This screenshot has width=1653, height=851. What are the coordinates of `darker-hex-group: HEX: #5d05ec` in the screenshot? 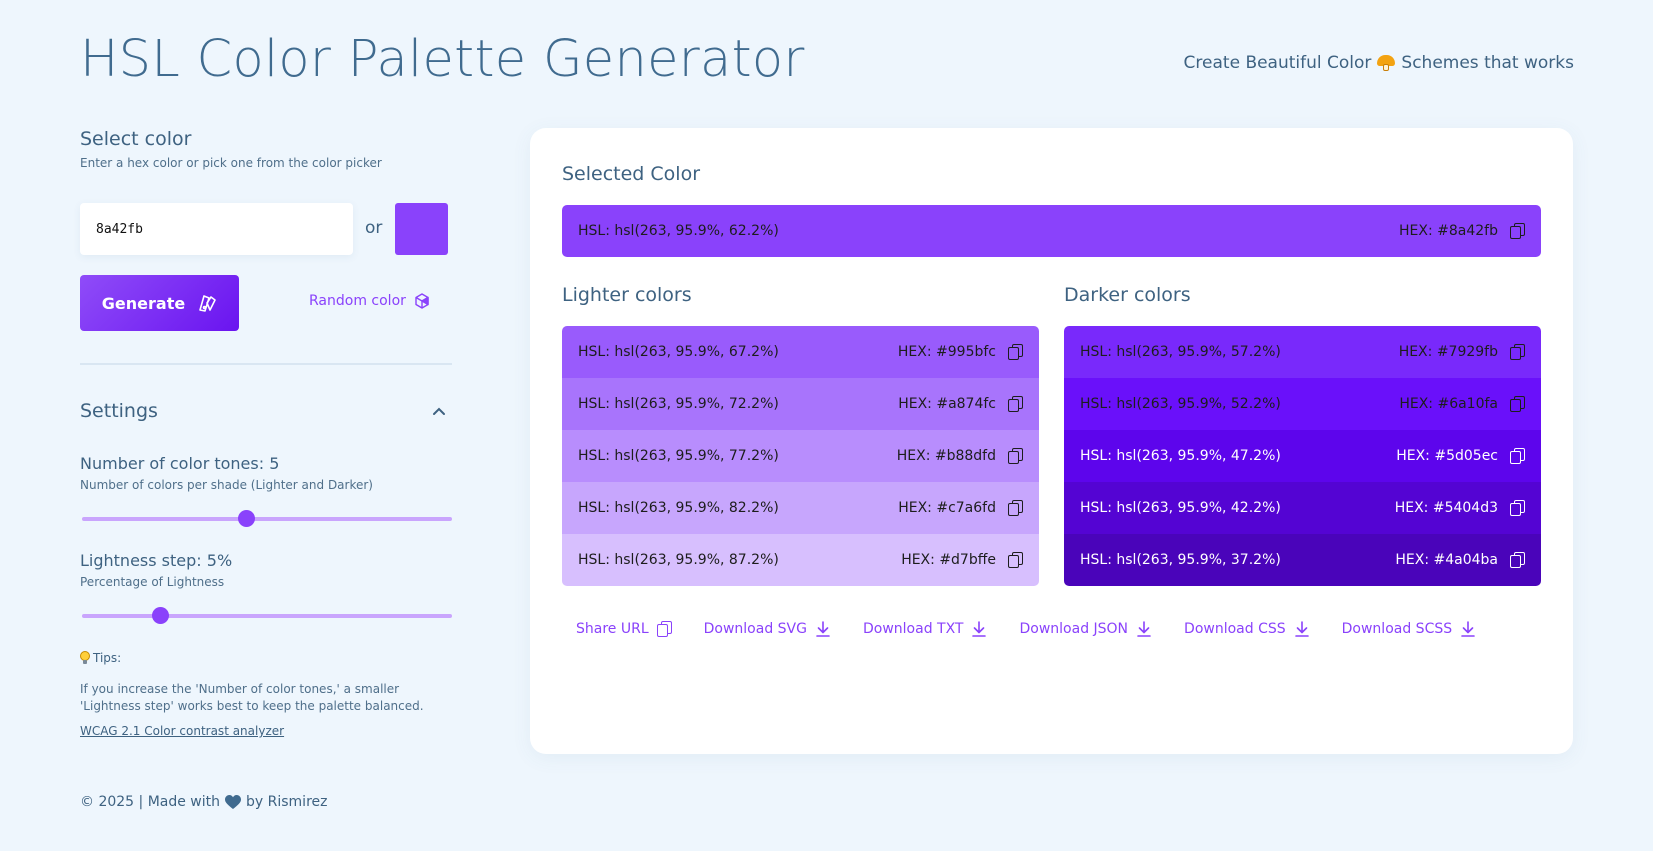 It's located at (1460, 456).